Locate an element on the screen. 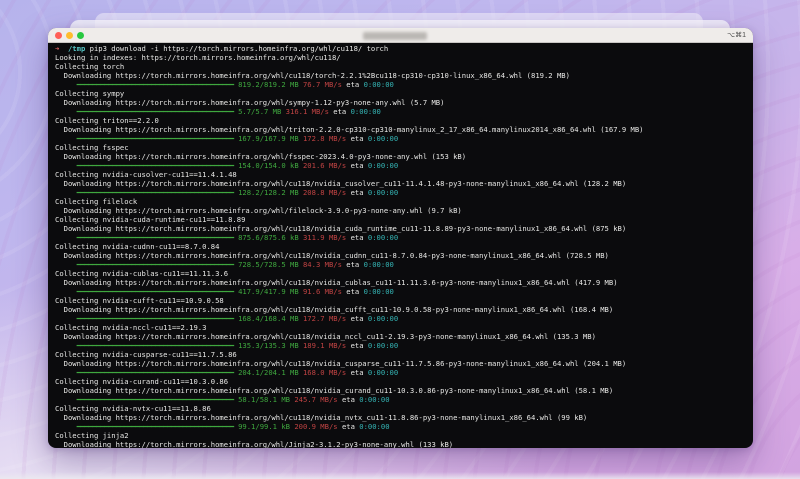  terminal-line: Collecting jinja2 is located at coordinates (404, 435).